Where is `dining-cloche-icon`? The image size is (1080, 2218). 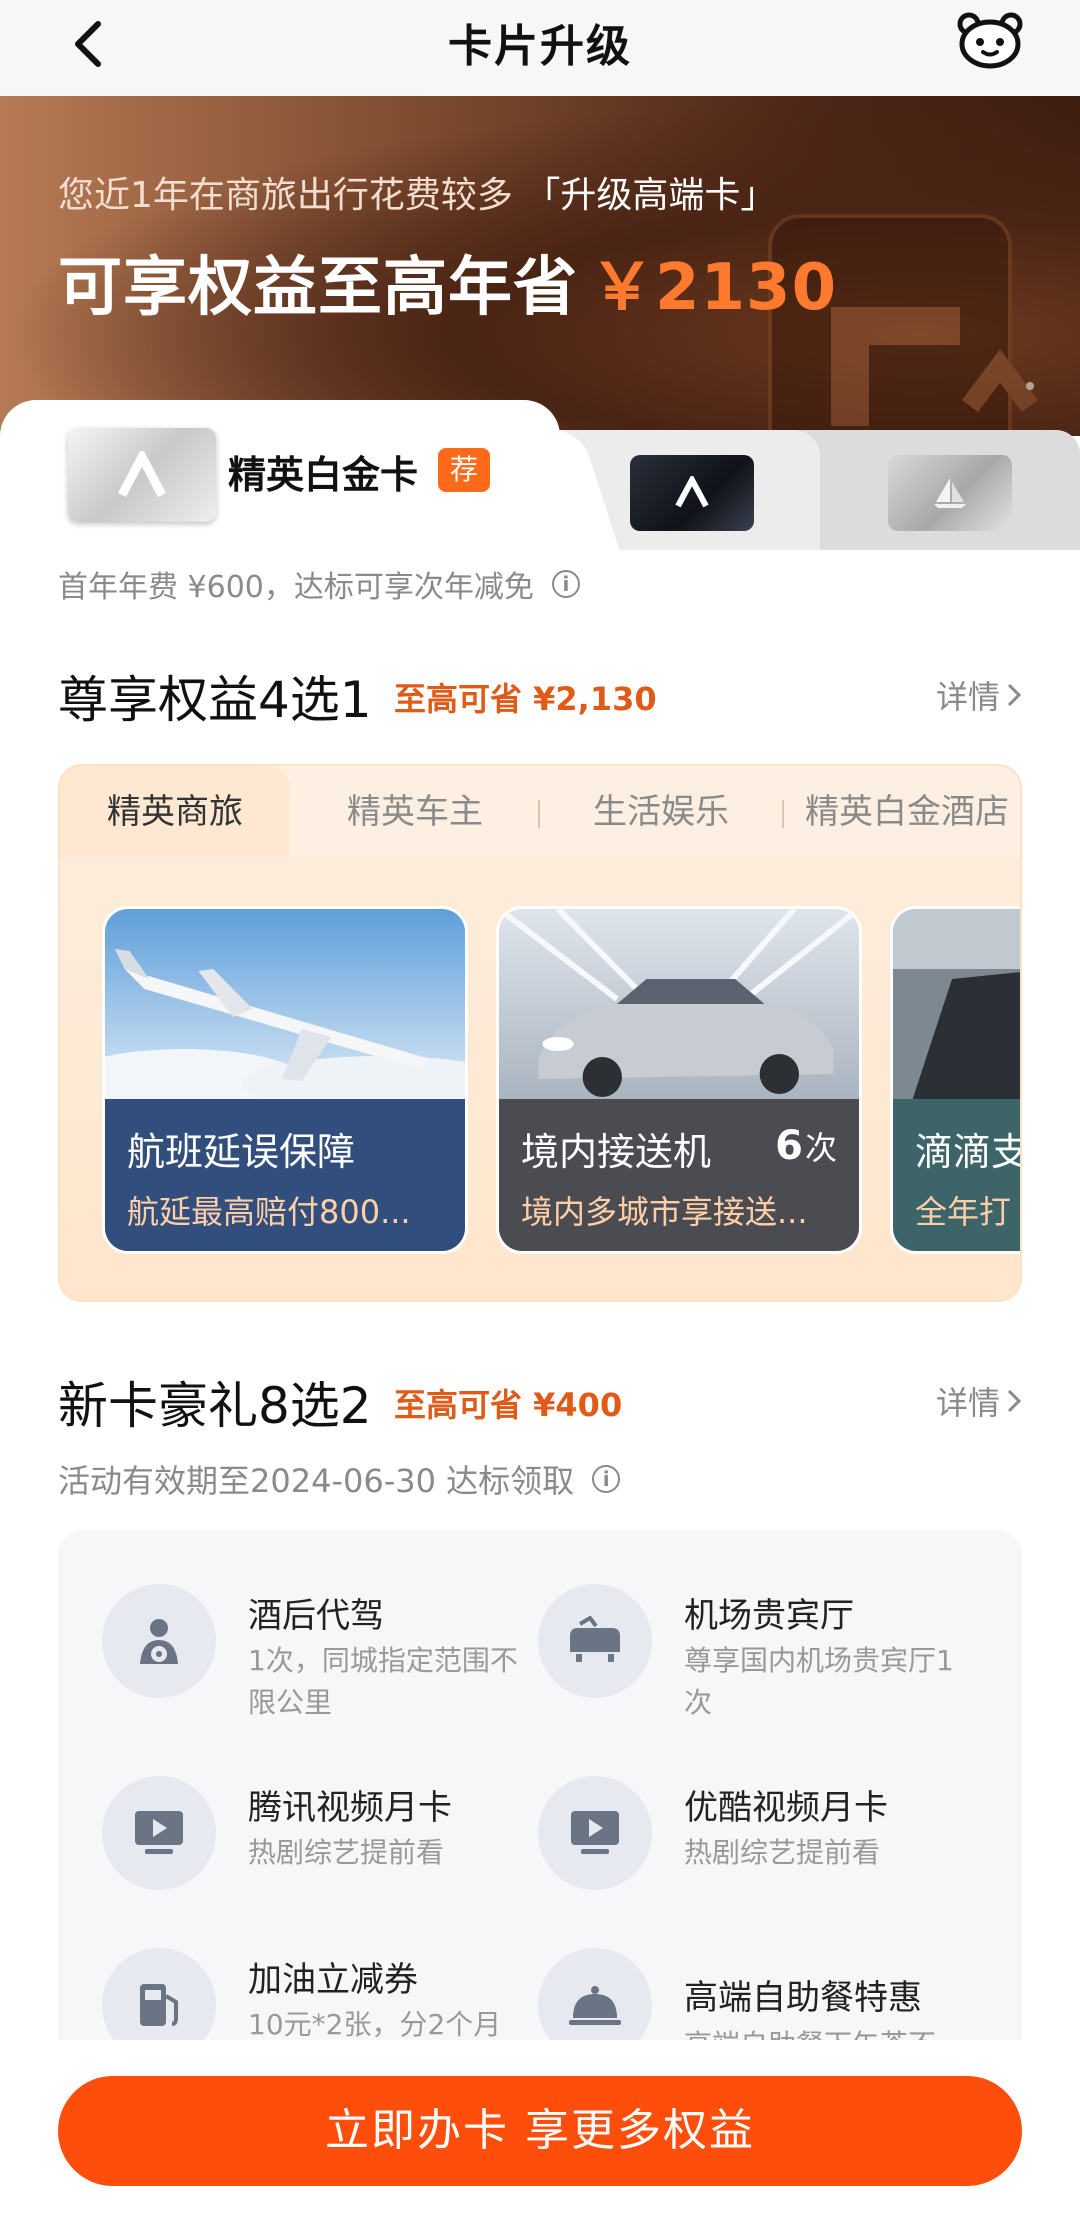
dining-cloche-icon is located at coordinates (595, 1994).